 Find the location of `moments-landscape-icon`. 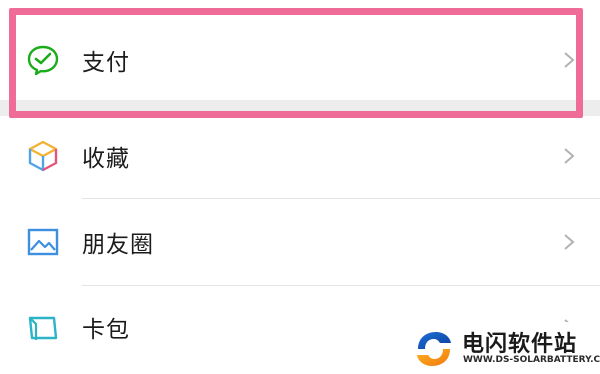

moments-landscape-icon is located at coordinates (43, 242).